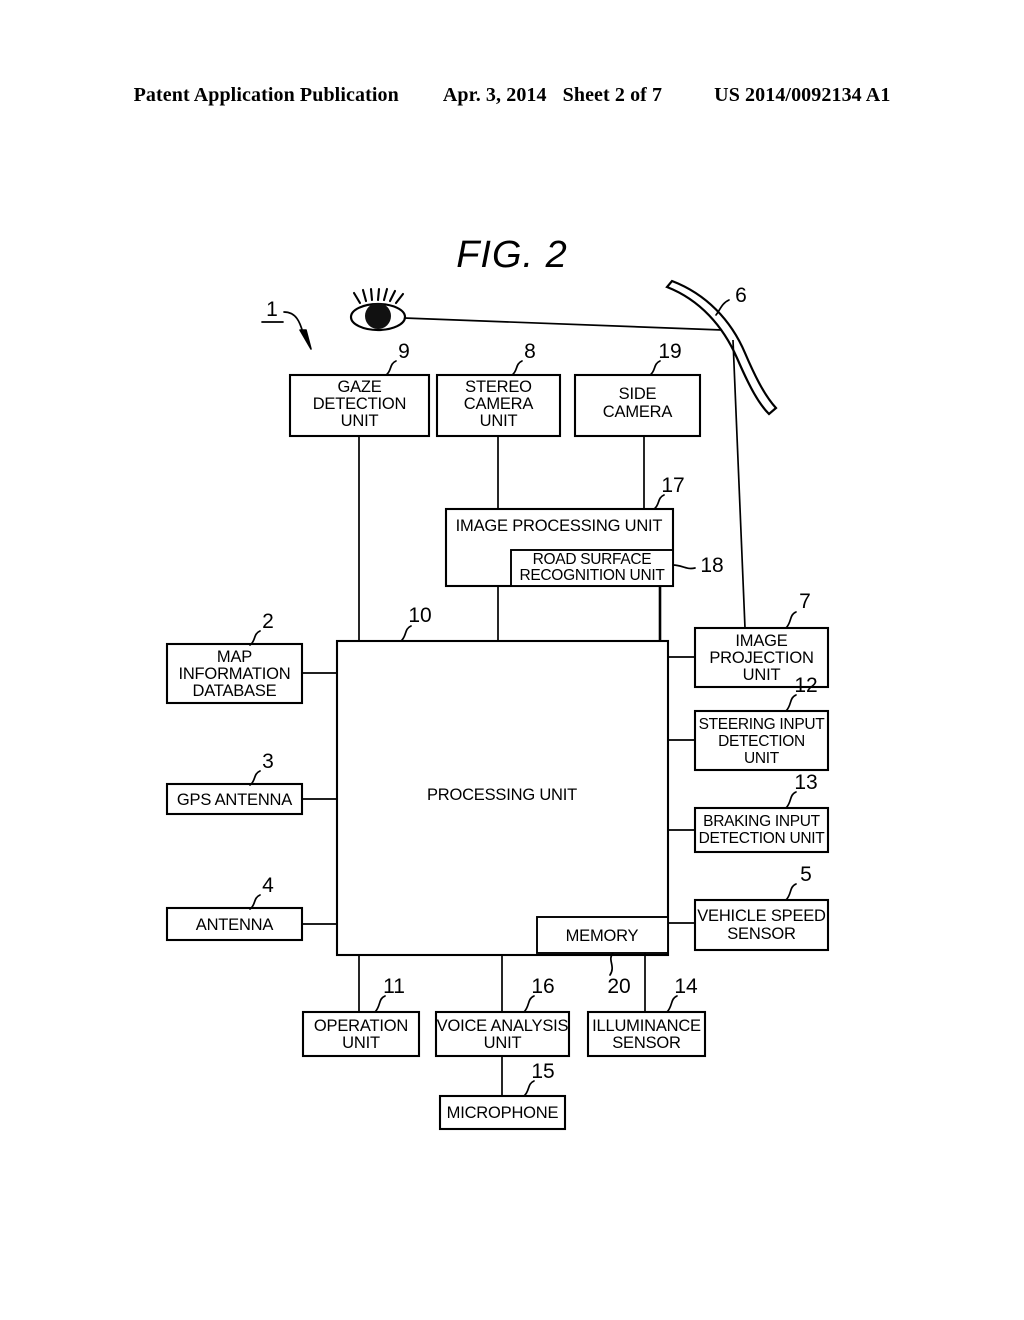  I want to click on image-projection-unit-label-line1: IMAGE, so click(761, 641).